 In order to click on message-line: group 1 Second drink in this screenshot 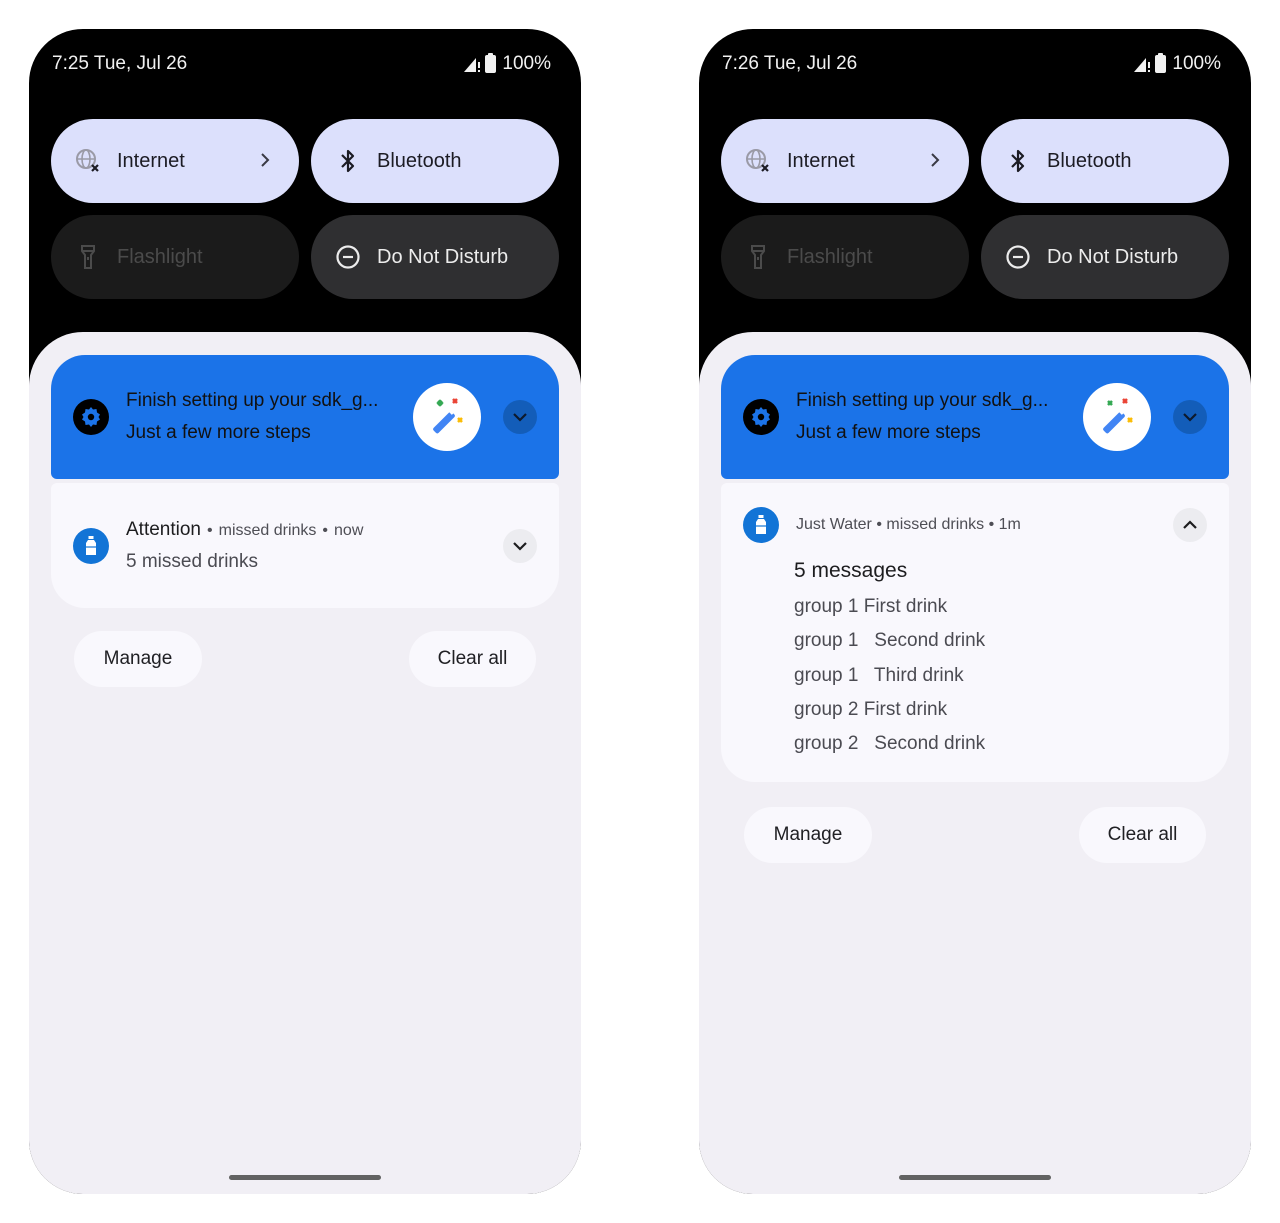, I will do `click(890, 641)`.